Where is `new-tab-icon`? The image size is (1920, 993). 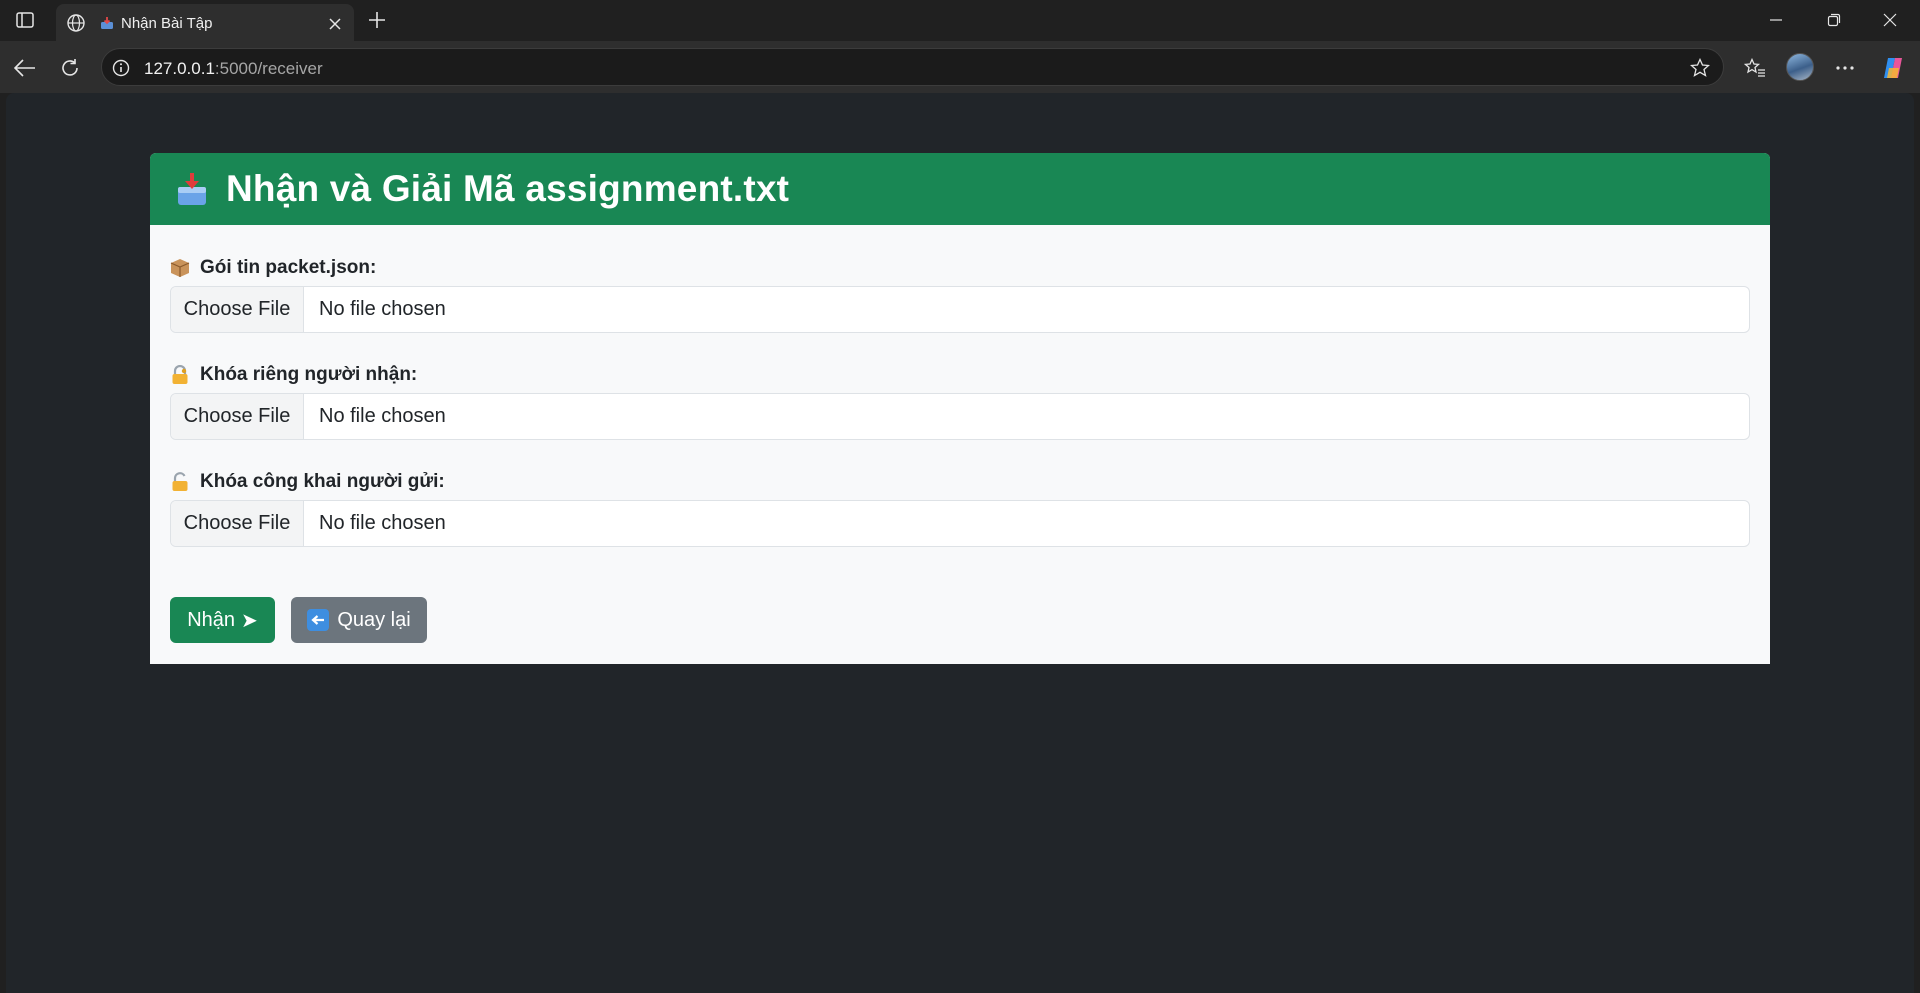 new-tab-icon is located at coordinates (377, 20).